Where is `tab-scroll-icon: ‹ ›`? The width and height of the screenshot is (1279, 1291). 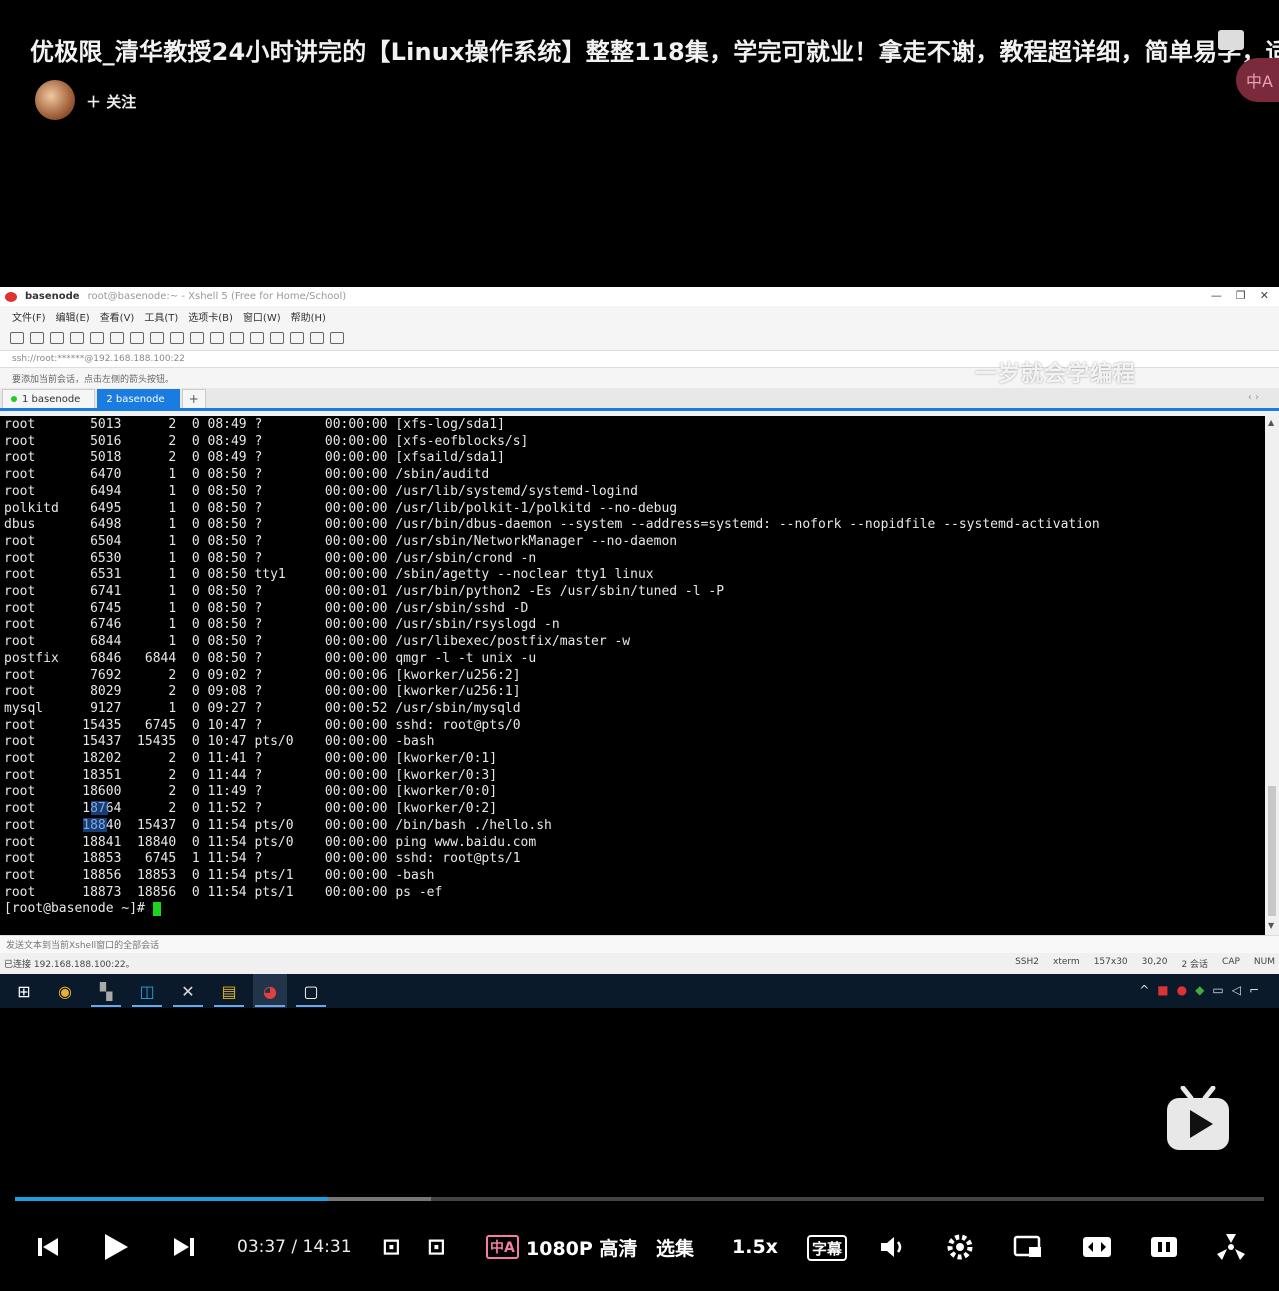 tab-scroll-icon: ‹ › is located at coordinates (1253, 397).